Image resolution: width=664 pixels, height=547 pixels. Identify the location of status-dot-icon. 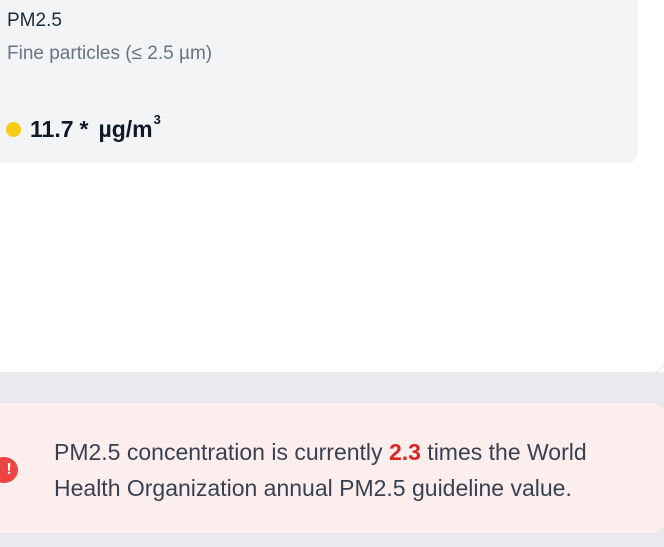
(13, 129).